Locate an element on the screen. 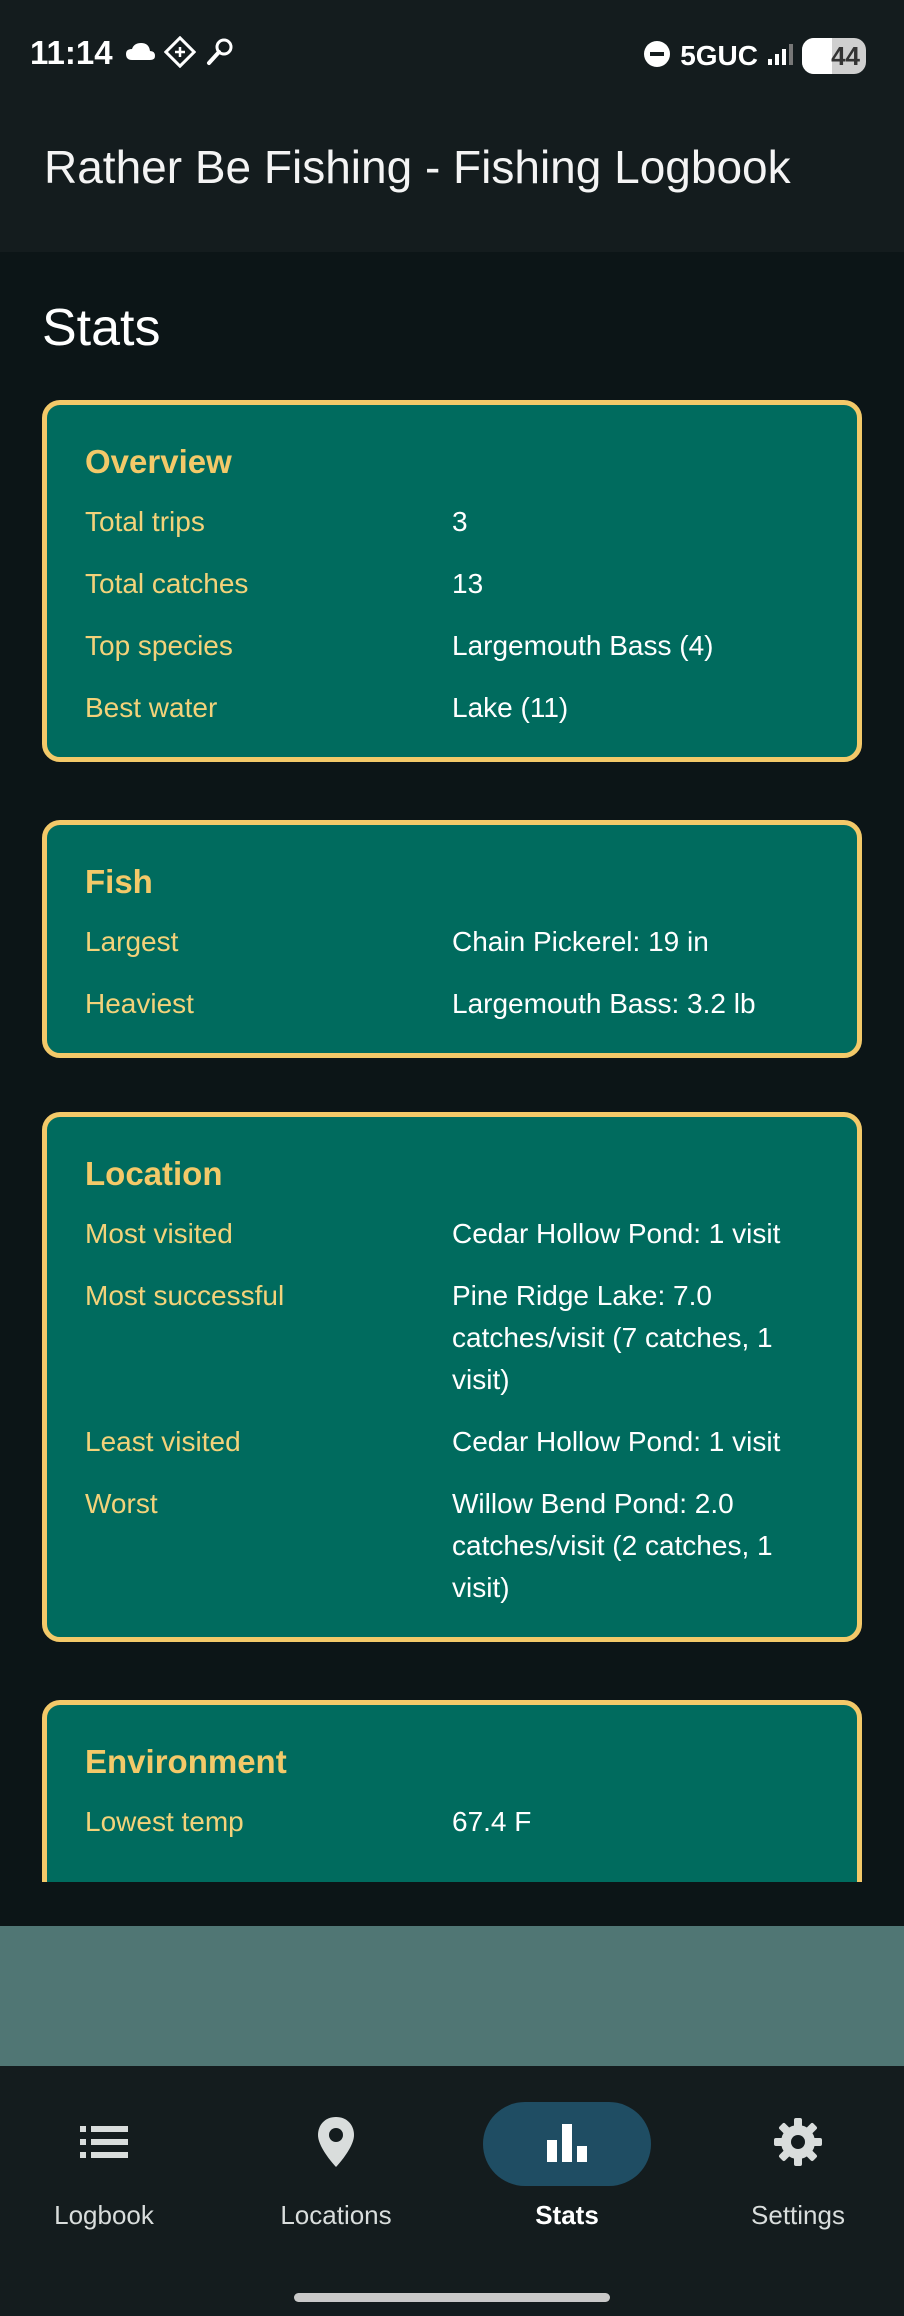 This screenshot has width=904, height=2316. nav-item-logbook: Logbook is located at coordinates (104, 2177).